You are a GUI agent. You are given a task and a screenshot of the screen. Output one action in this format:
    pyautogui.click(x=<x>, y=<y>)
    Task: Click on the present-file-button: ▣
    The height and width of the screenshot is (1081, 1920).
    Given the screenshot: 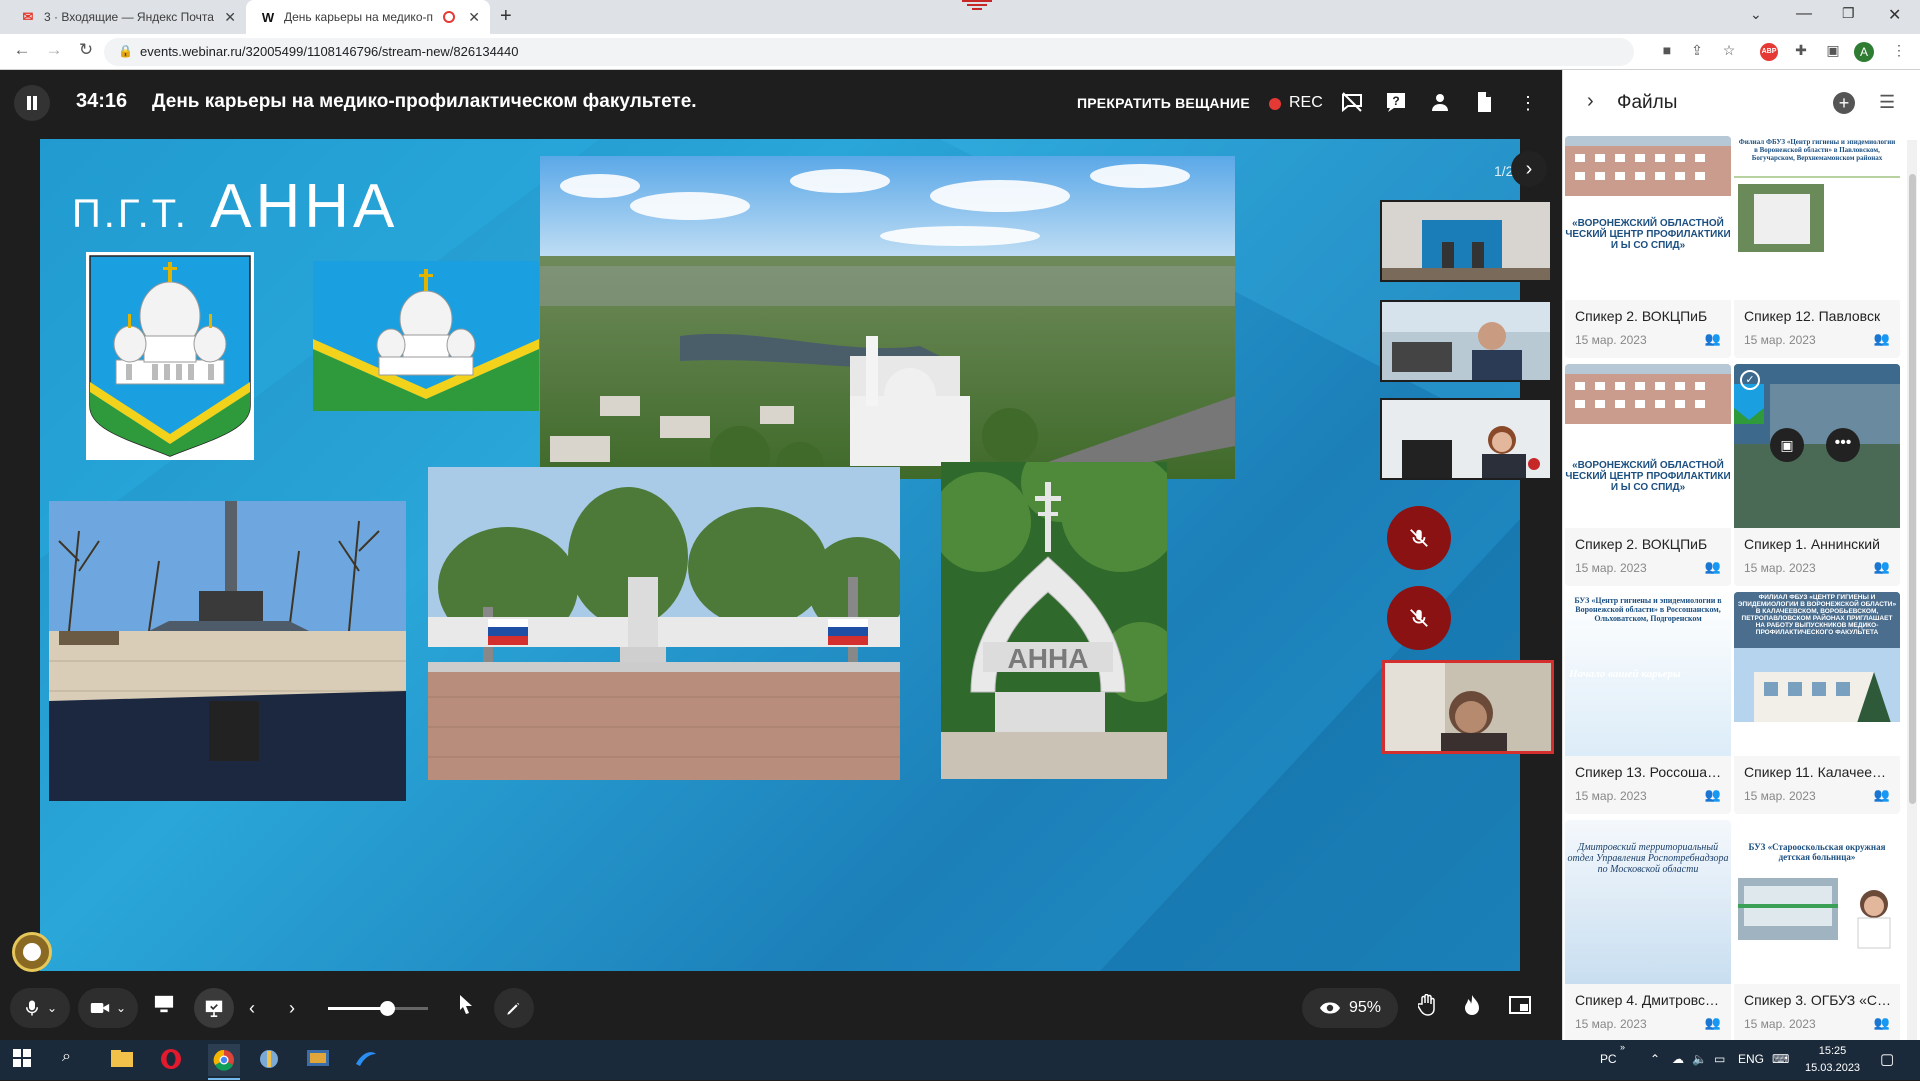 What is the action you would take?
    pyautogui.click(x=1787, y=445)
    